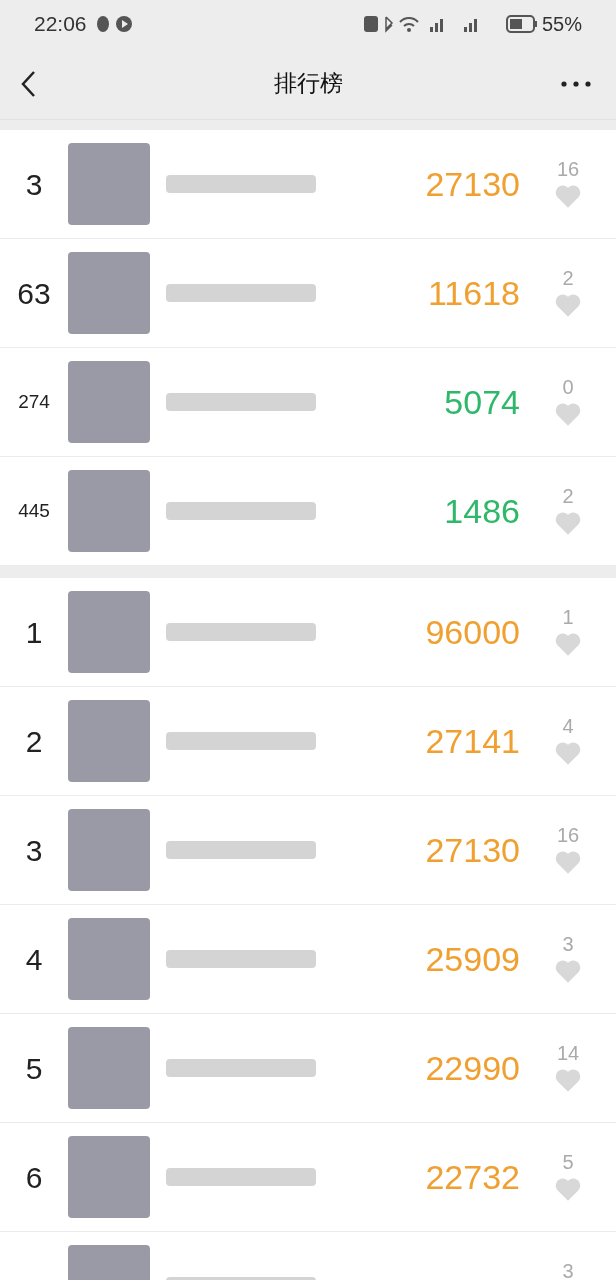  Describe the element at coordinates (568, 387) in the screenshot. I see `like-count: 0` at that location.